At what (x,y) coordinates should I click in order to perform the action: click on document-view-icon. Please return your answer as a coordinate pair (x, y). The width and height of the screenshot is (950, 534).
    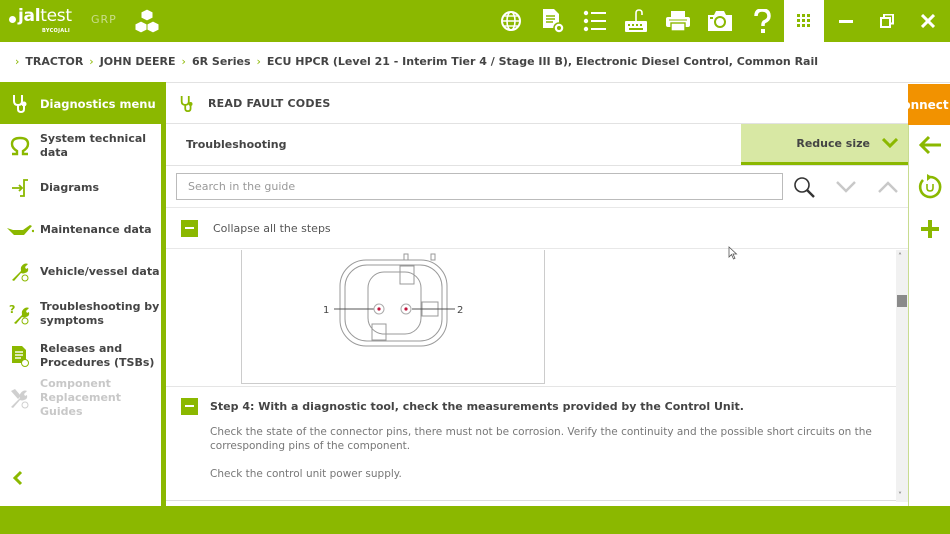
    Looking at the image, I should click on (553, 21).